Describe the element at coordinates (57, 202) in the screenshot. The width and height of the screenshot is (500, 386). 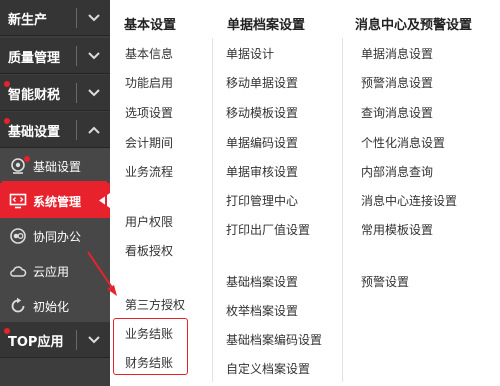
I see `sidebar-subitem-label: 系统管理` at that location.